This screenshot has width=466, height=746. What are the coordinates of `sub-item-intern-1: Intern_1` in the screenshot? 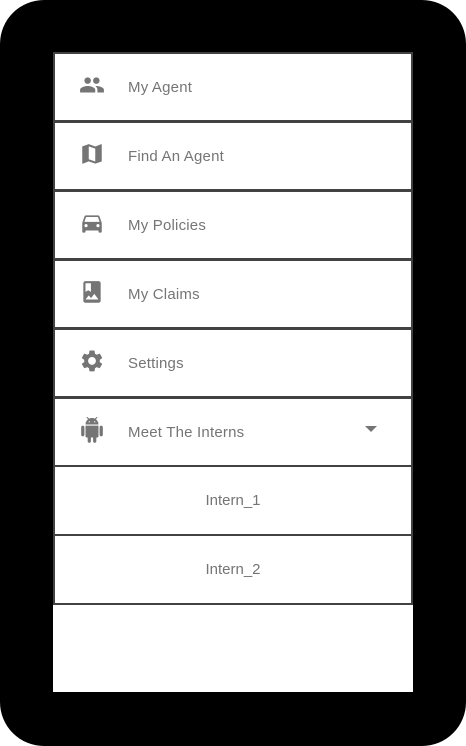 It's located at (233, 501).